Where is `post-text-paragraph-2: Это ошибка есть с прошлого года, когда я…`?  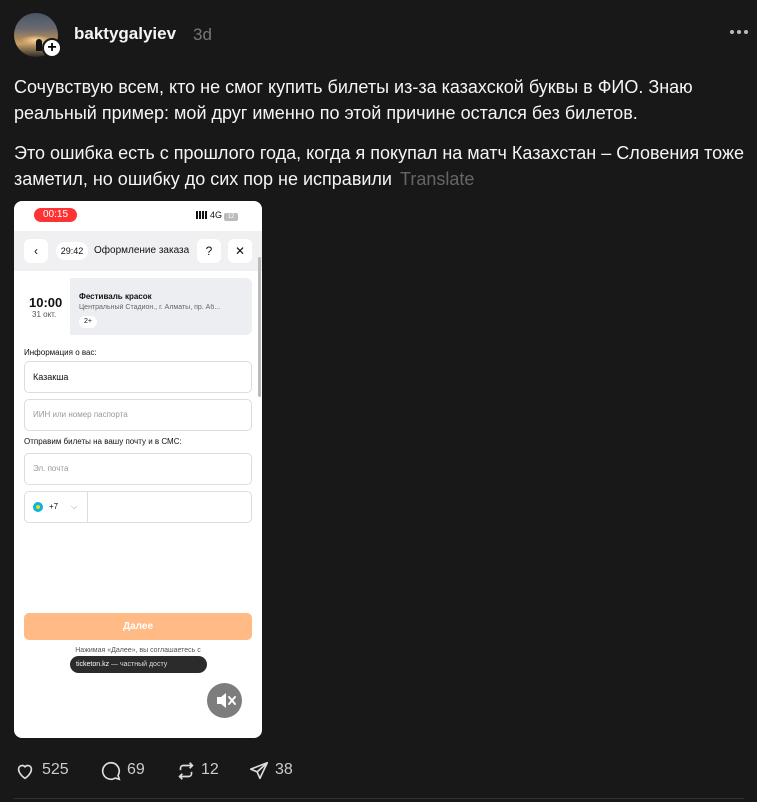 post-text-paragraph-2: Это ошибка есть с прошлого года, когда я… is located at coordinates (379, 166).